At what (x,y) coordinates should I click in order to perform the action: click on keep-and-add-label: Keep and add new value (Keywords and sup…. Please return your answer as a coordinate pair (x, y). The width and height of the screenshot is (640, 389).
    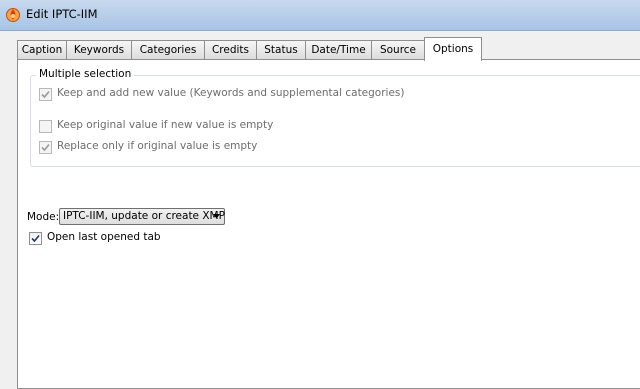
    Looking at the image, I should click on (231, 93).